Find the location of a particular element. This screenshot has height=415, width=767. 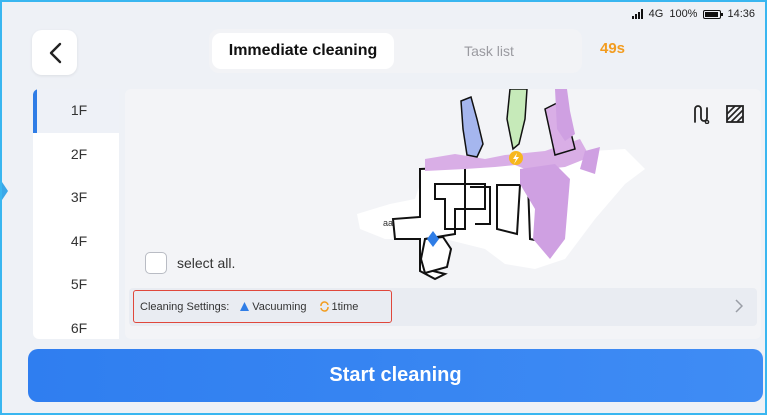

chevron-left-icon is located at coordinates (55, 52).